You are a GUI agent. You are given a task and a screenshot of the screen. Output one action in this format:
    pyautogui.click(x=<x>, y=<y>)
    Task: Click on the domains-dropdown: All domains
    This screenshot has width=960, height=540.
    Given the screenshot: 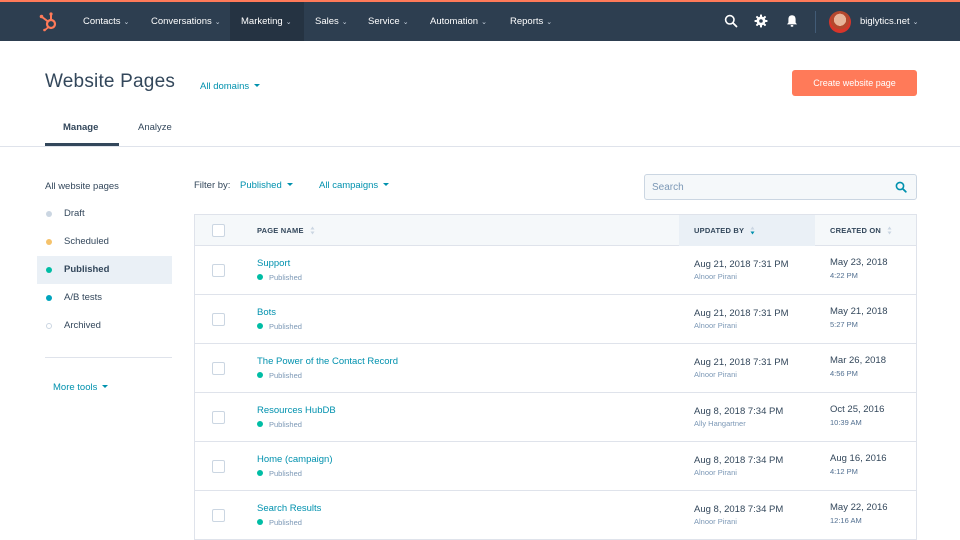 What is the action you would take?
    pyautogui.click(x=230, y=86)
    